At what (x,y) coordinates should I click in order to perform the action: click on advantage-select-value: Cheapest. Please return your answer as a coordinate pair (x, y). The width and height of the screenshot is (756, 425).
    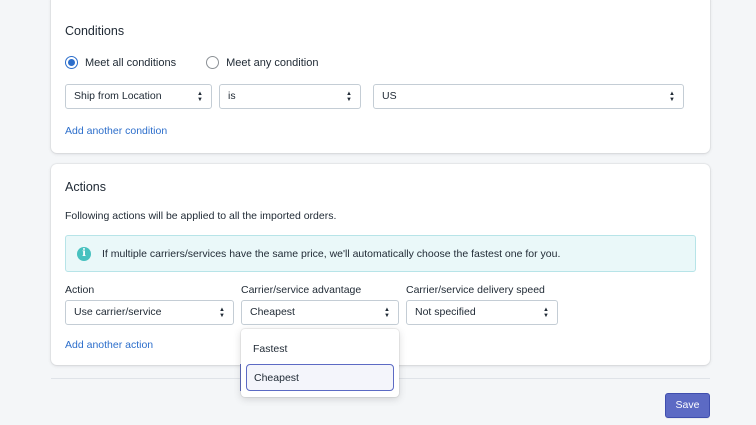
    Looking at the image, I should click on (272, 312).